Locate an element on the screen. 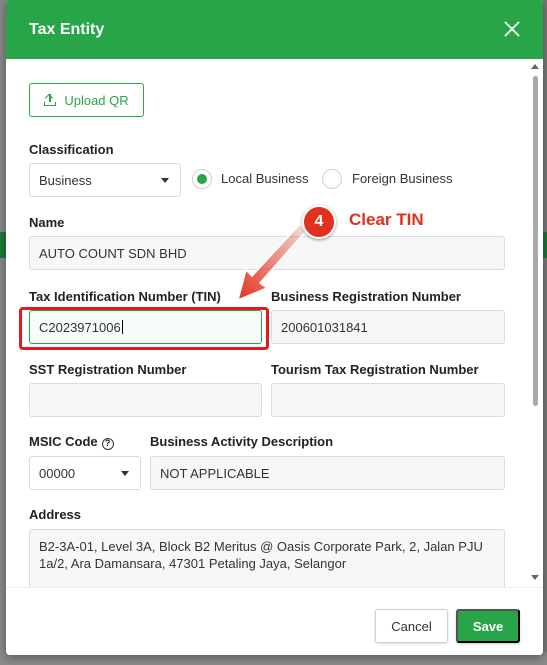  save-button: Save is located at coordinates (488, 626).